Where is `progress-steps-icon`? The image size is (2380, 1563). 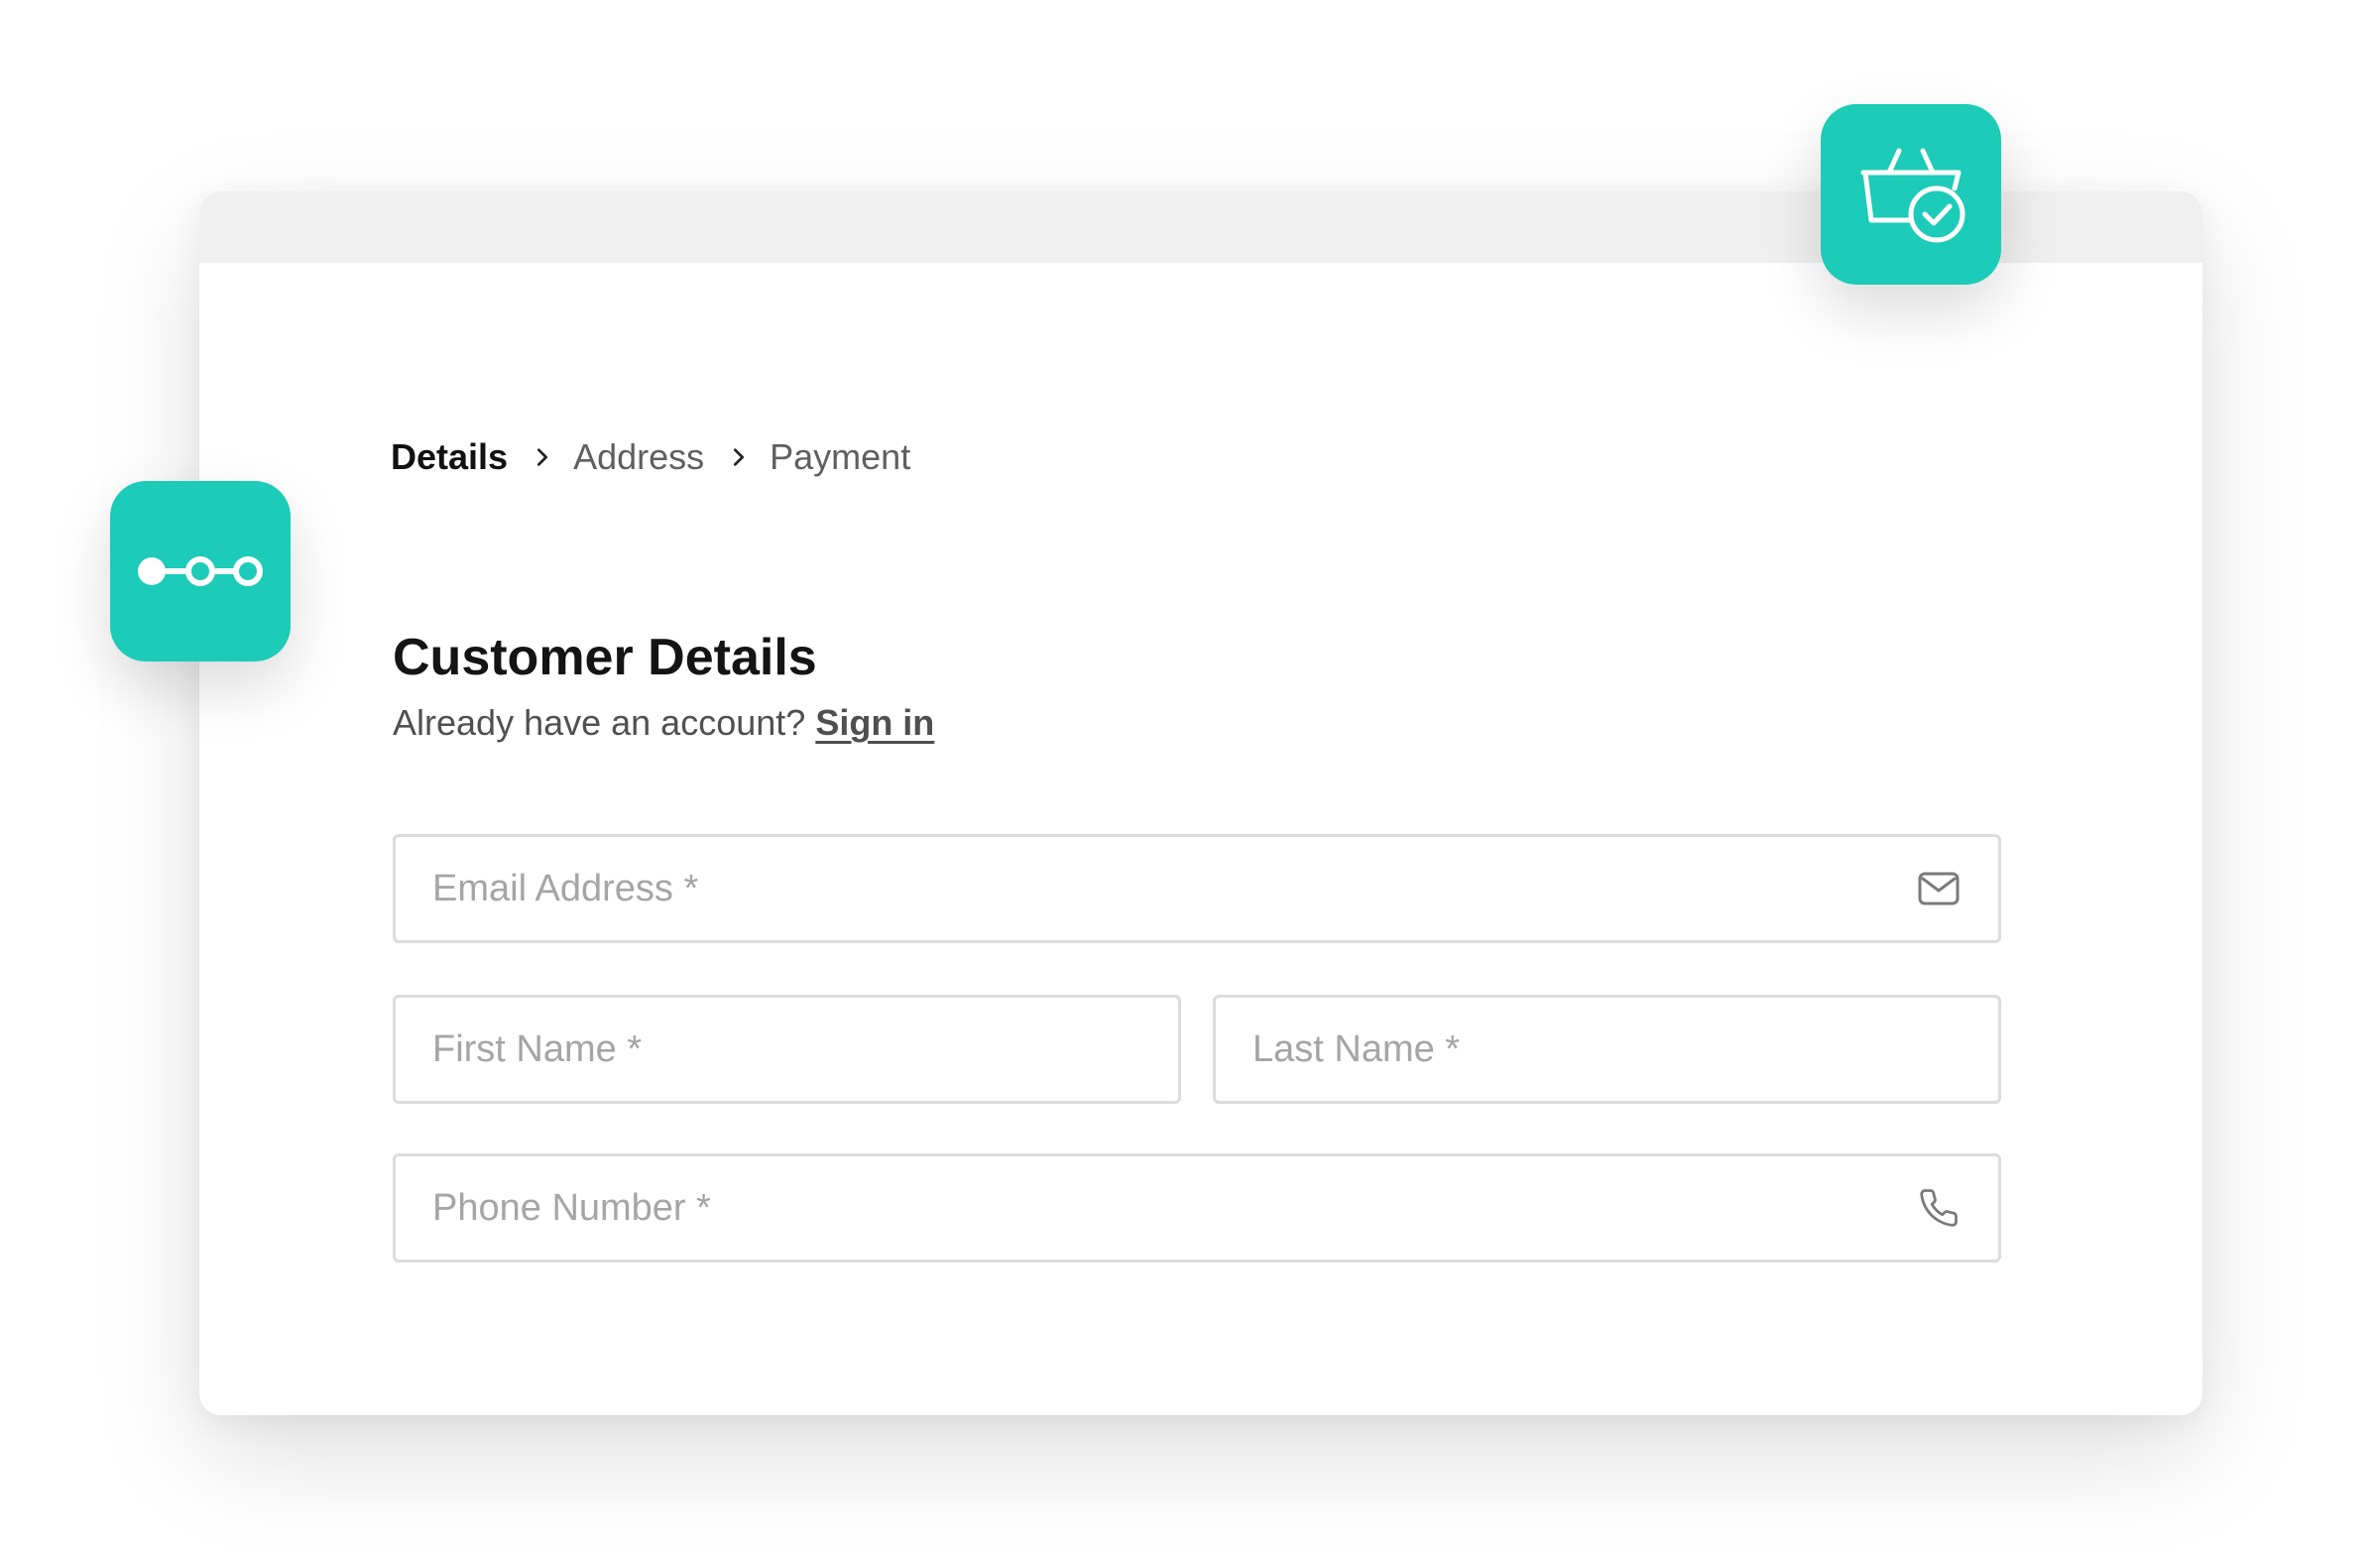 progress-steps-icon is located at coordinates (200, 571).